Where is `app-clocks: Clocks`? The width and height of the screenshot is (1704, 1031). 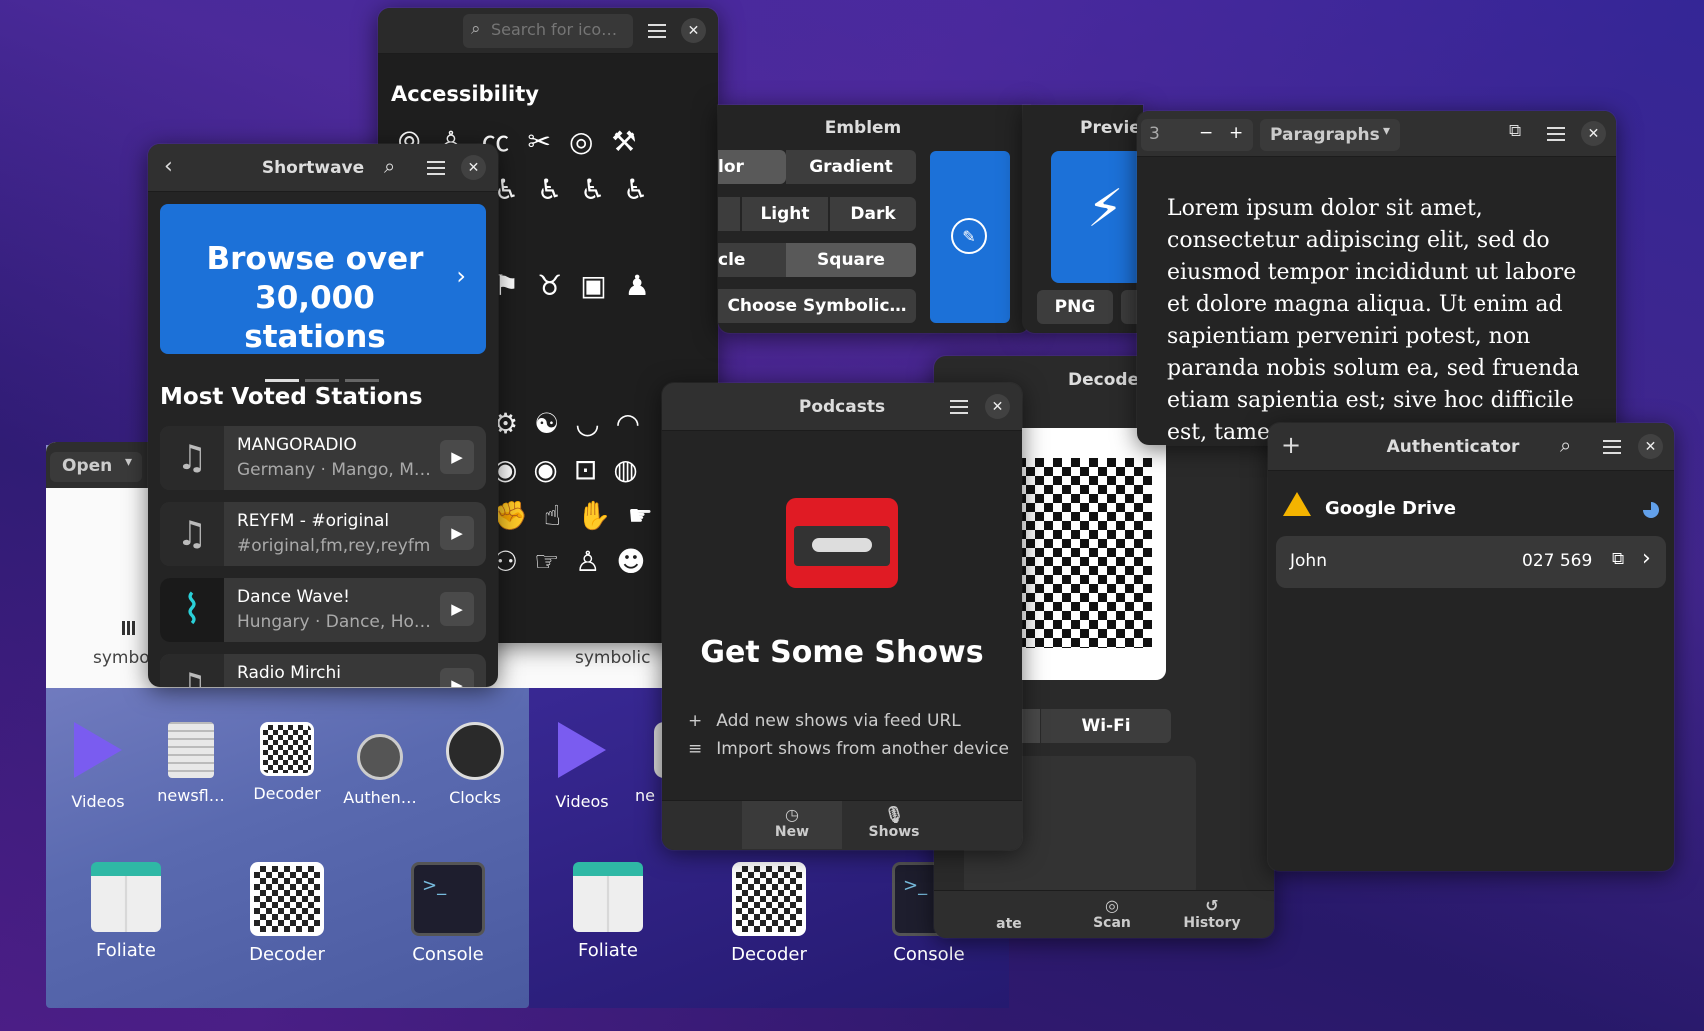
app-clocks: Clocks is located at coordinates (475, 764).